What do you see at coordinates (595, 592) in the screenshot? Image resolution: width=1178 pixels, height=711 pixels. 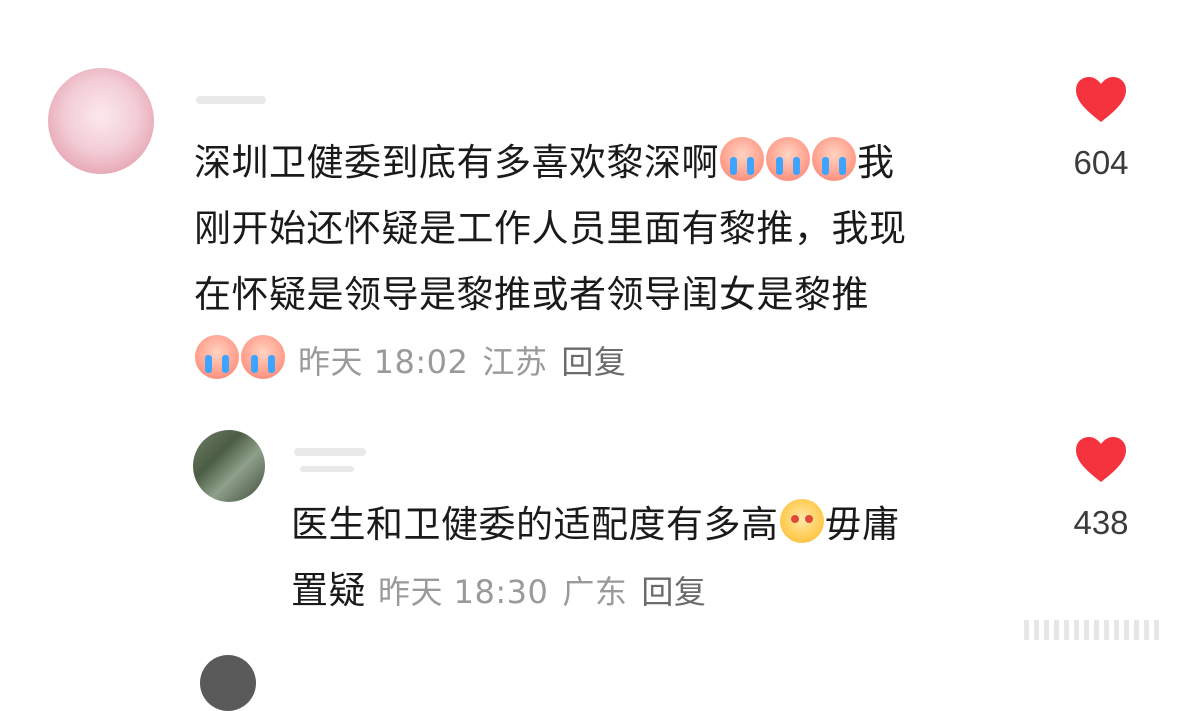 I see `comment-location: 广东` at bounding box center [595, 592].